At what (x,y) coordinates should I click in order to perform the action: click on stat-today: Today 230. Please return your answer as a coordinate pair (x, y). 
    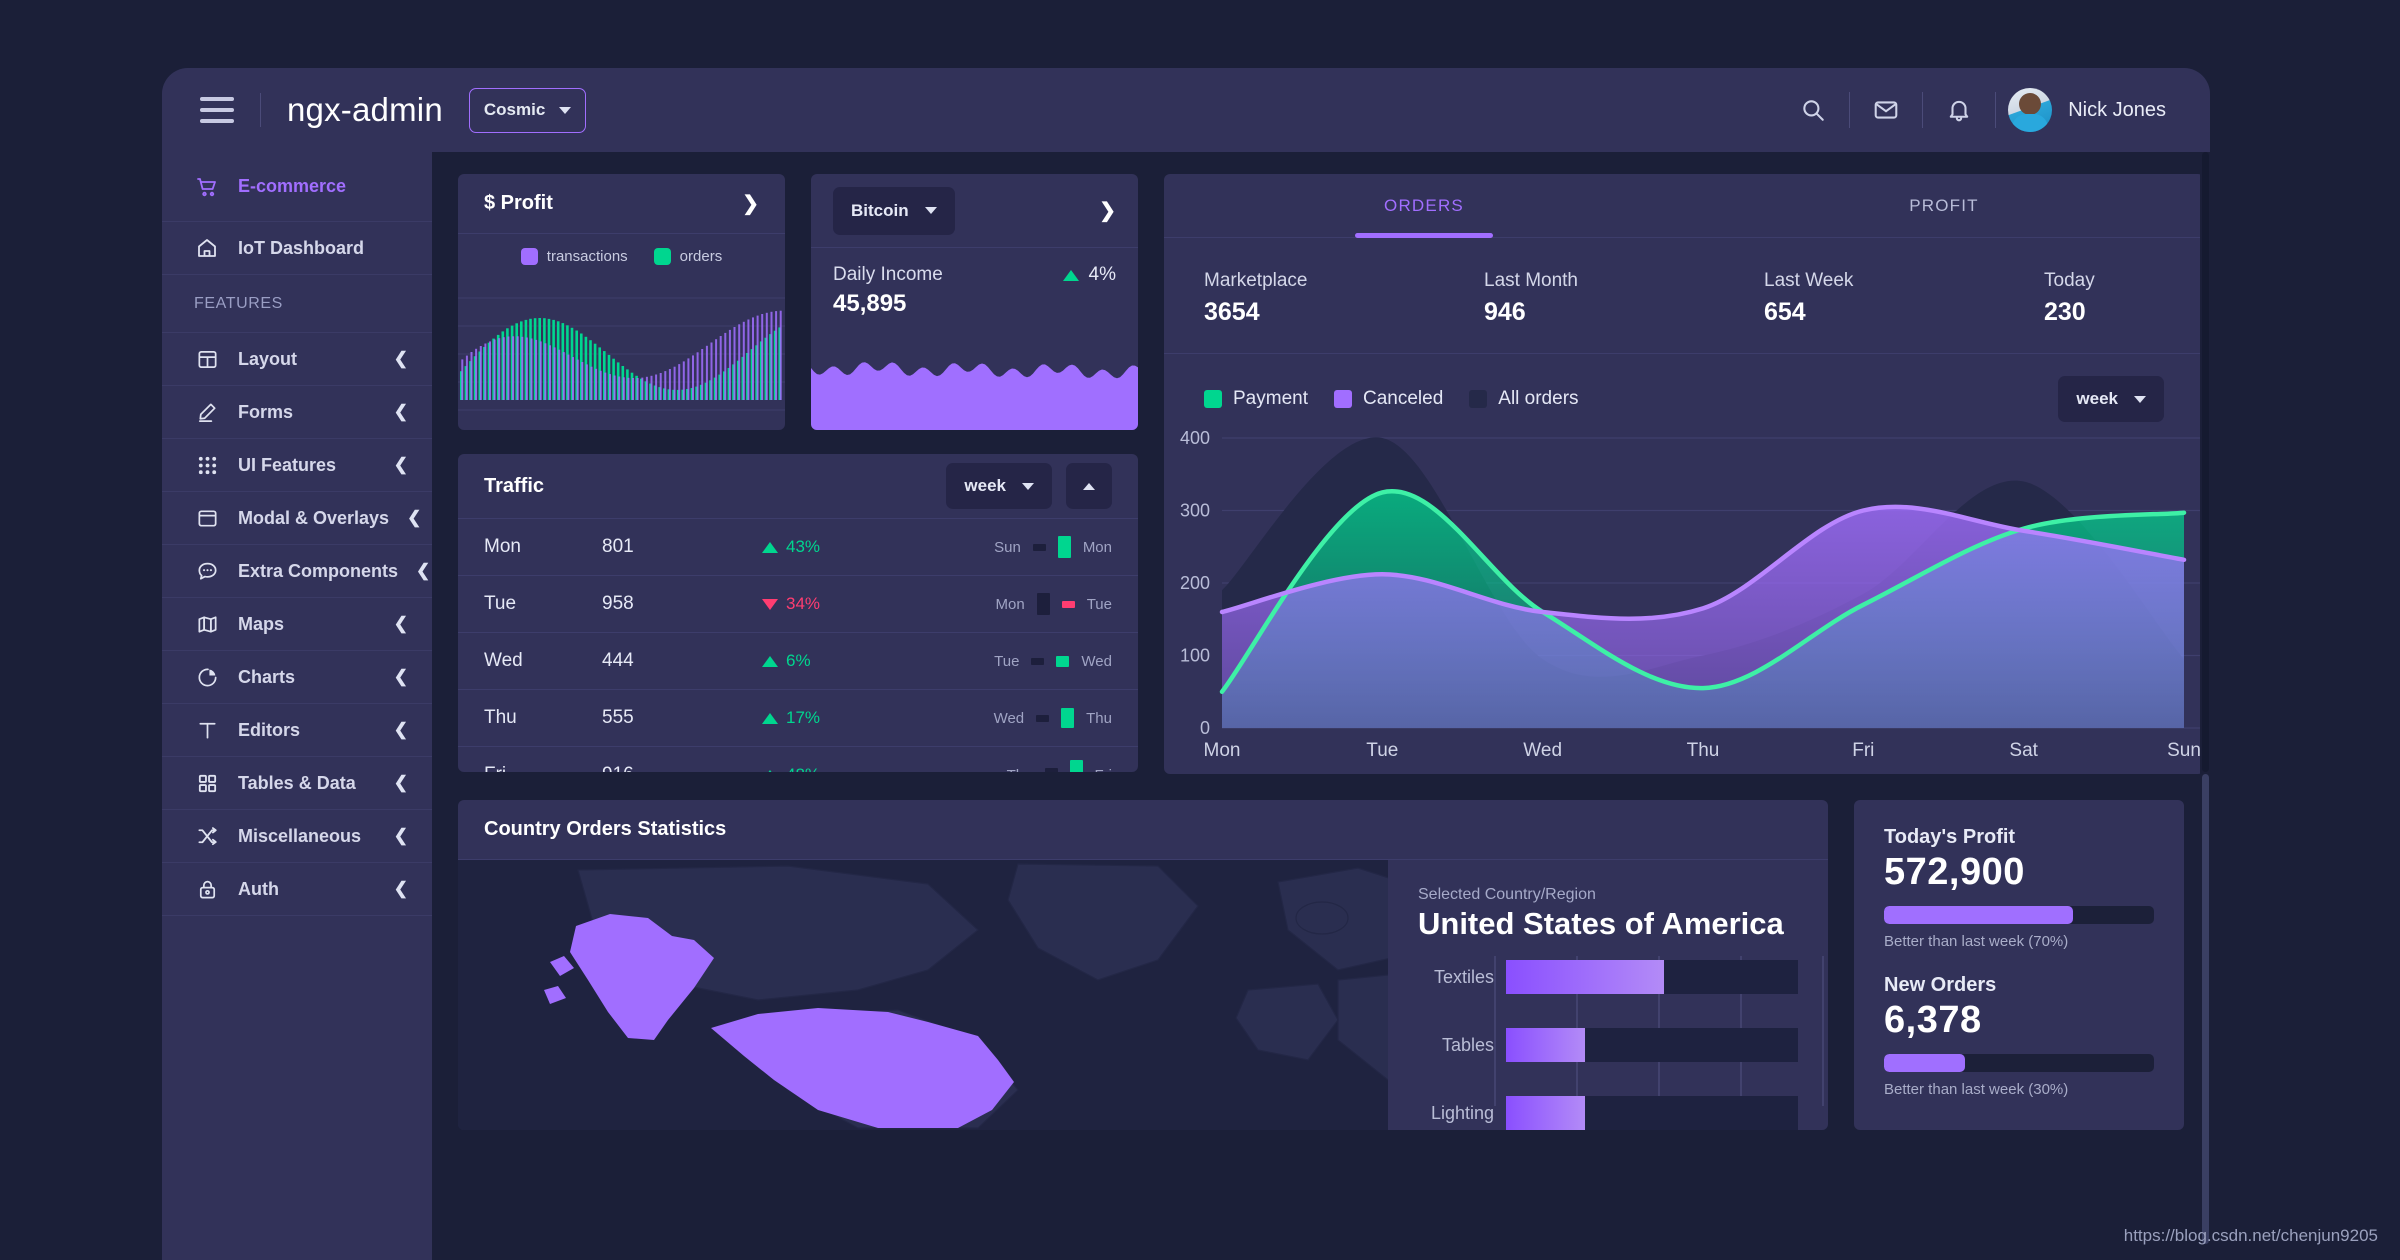
    Looking at the image, I should click on (2104, 298).